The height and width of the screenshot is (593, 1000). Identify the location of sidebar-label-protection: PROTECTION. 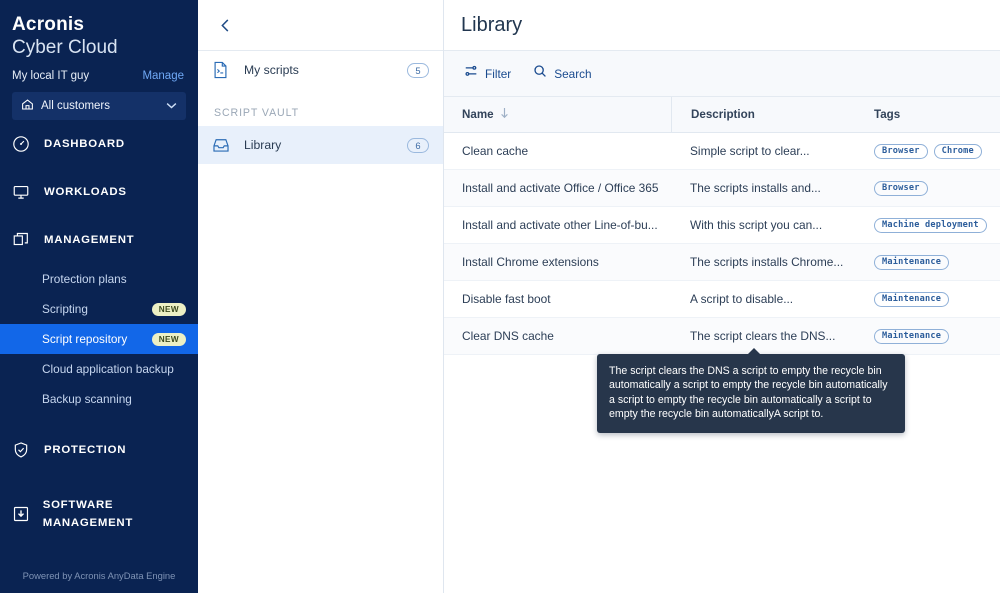
(85, 450).